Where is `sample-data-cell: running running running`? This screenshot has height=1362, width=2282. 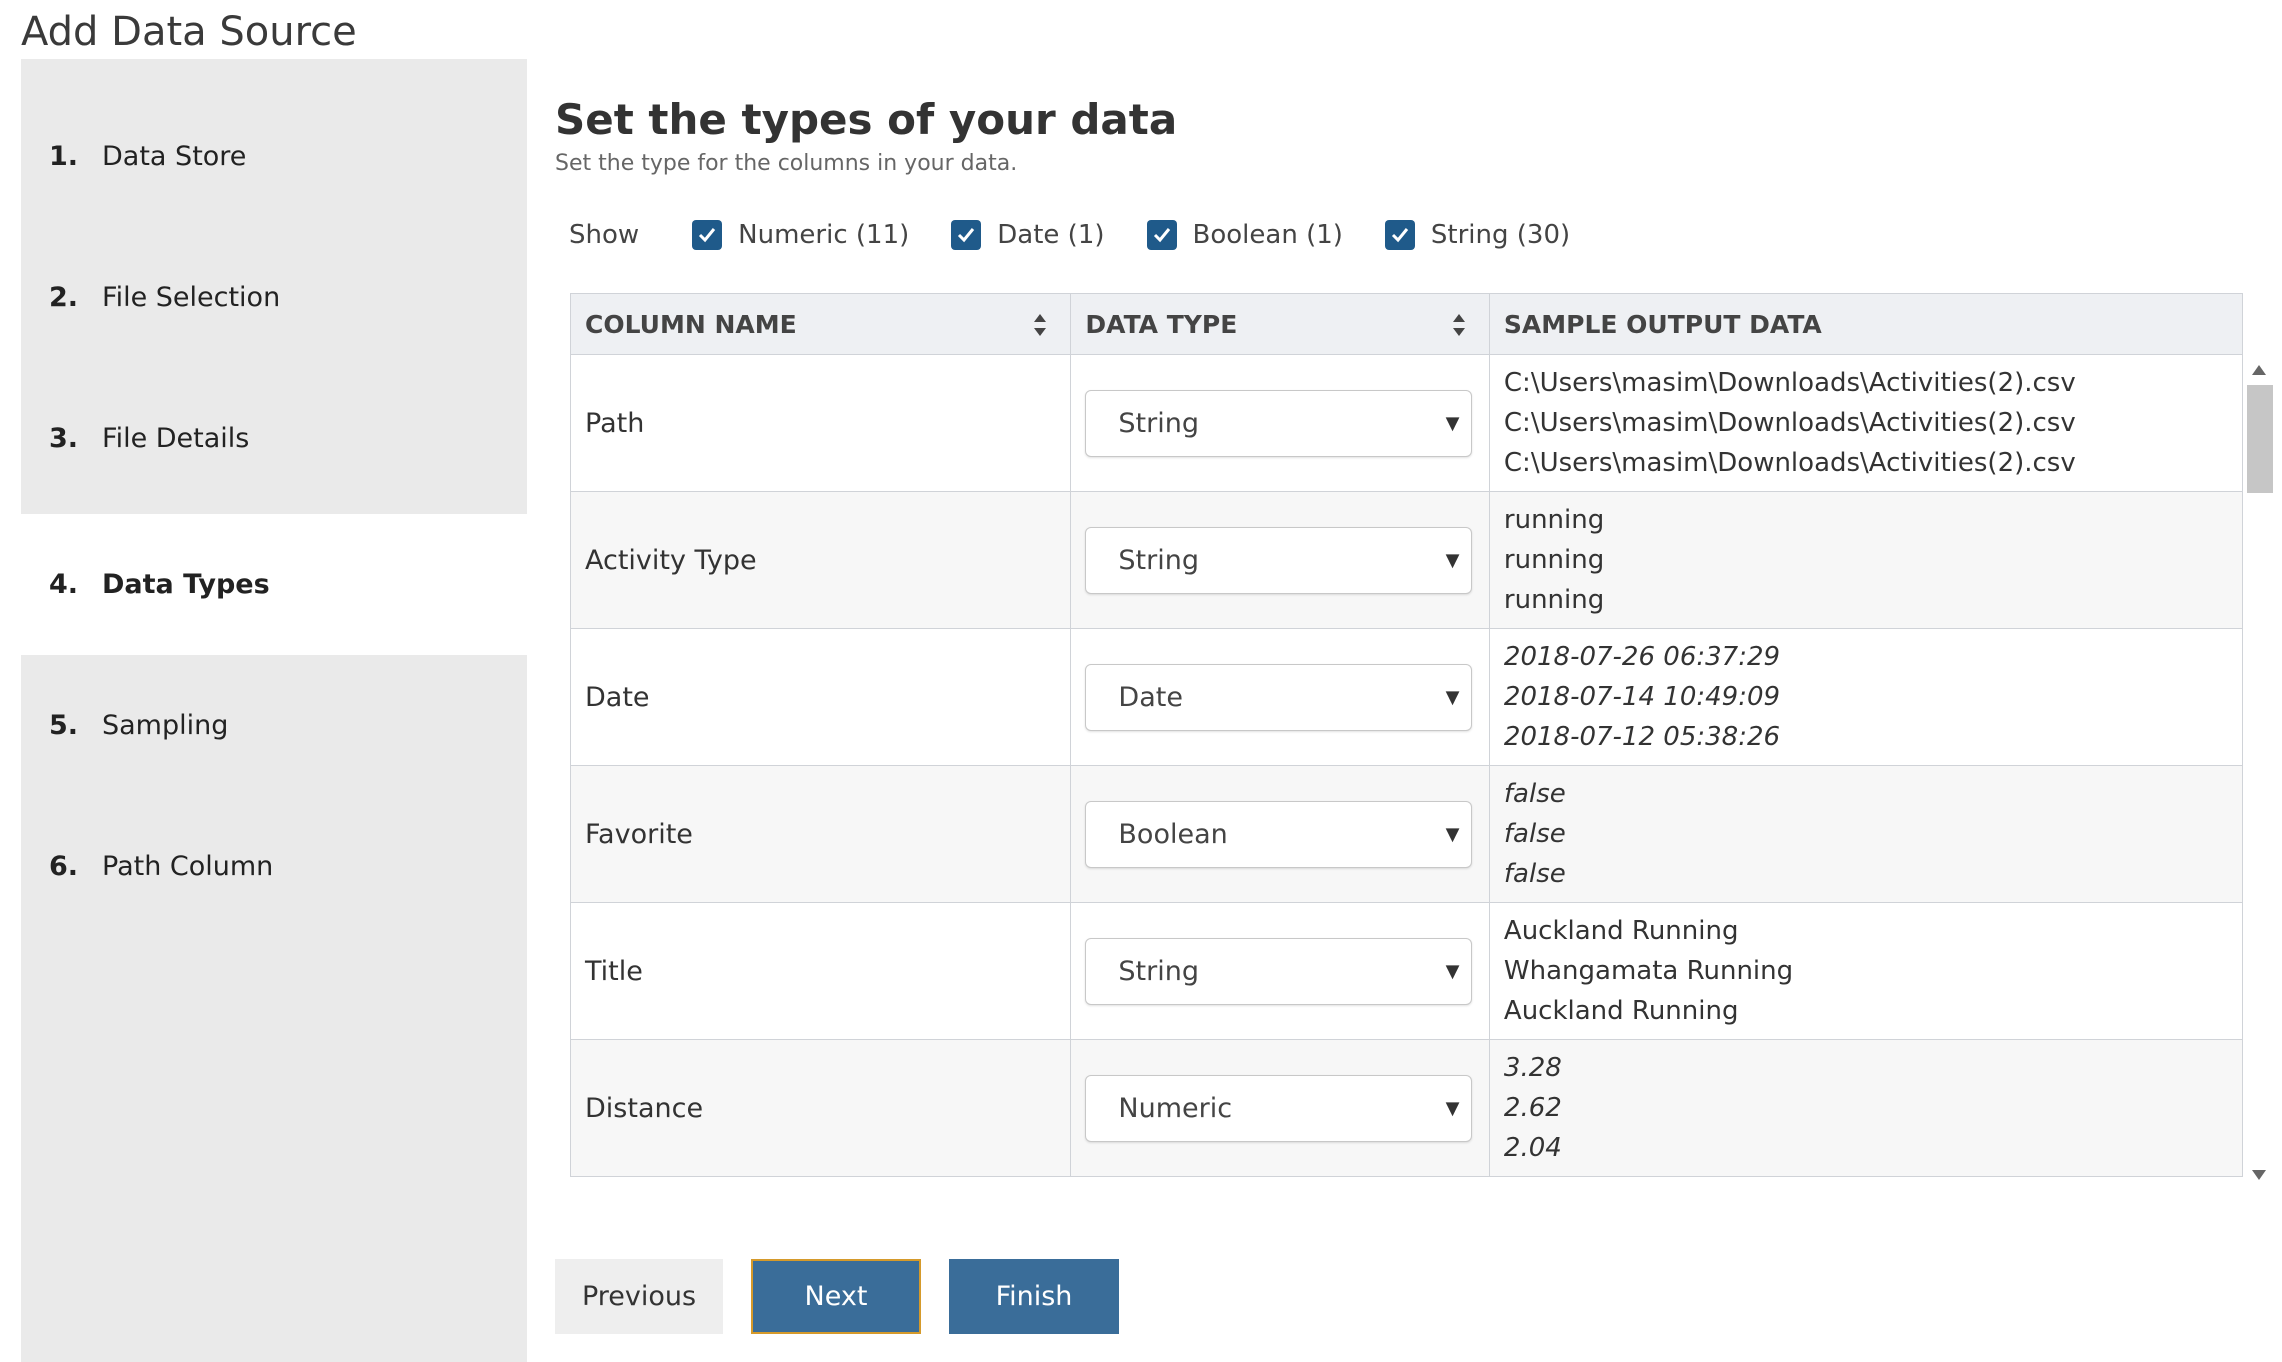 sample-data-cell: running running running is located at coordinates (1554, 560).